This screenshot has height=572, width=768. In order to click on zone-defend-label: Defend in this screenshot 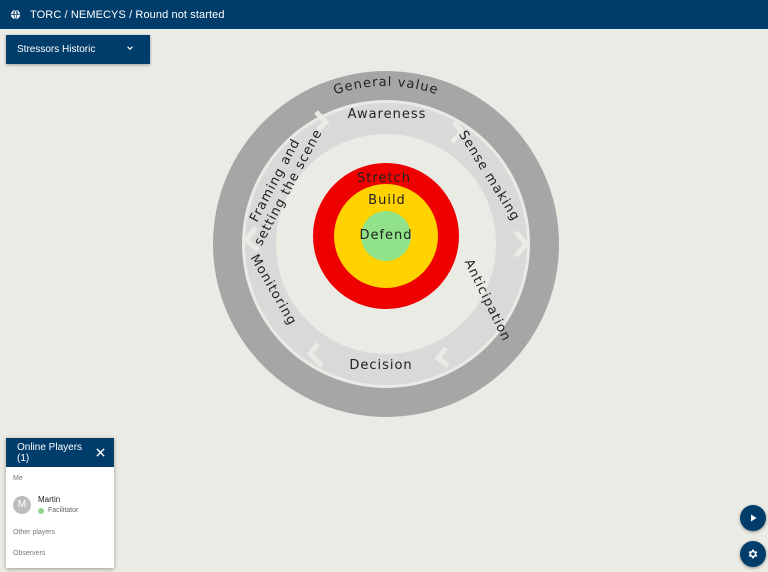, I will do `click(385, 235)`.